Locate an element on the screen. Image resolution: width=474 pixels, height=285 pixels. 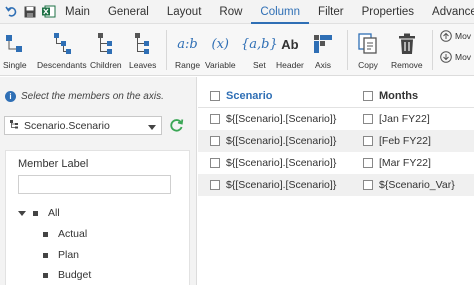
copy-icon is located at coordinates (368, 44).